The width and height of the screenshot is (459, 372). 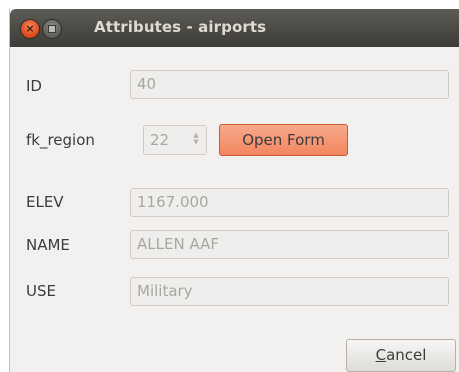 I want to click on name-field: ALLEN AAF, so click(x=289, y=244).